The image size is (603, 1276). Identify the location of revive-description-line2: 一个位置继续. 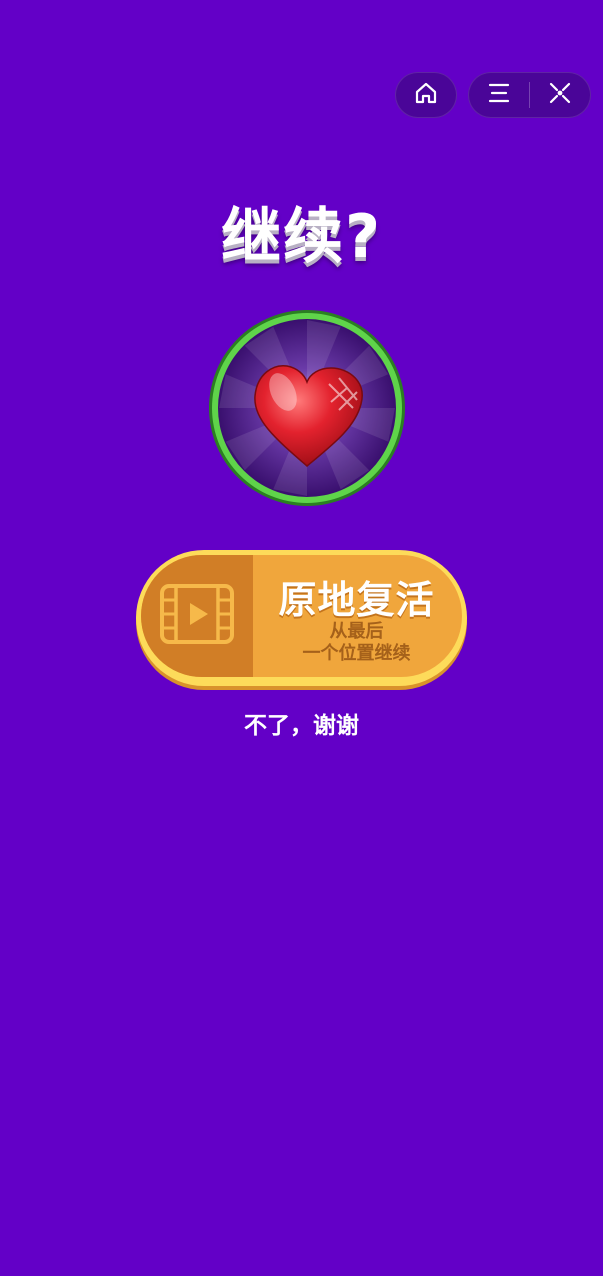
(356, 653).